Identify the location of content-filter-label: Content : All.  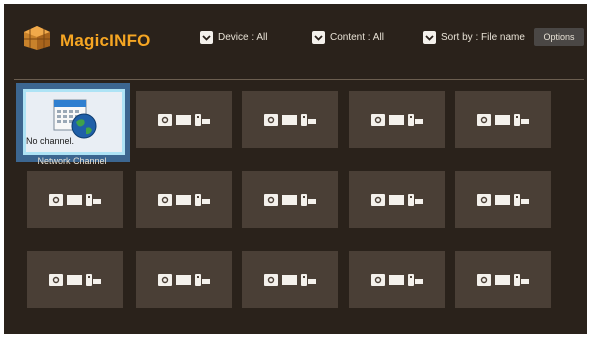
(357, 37).